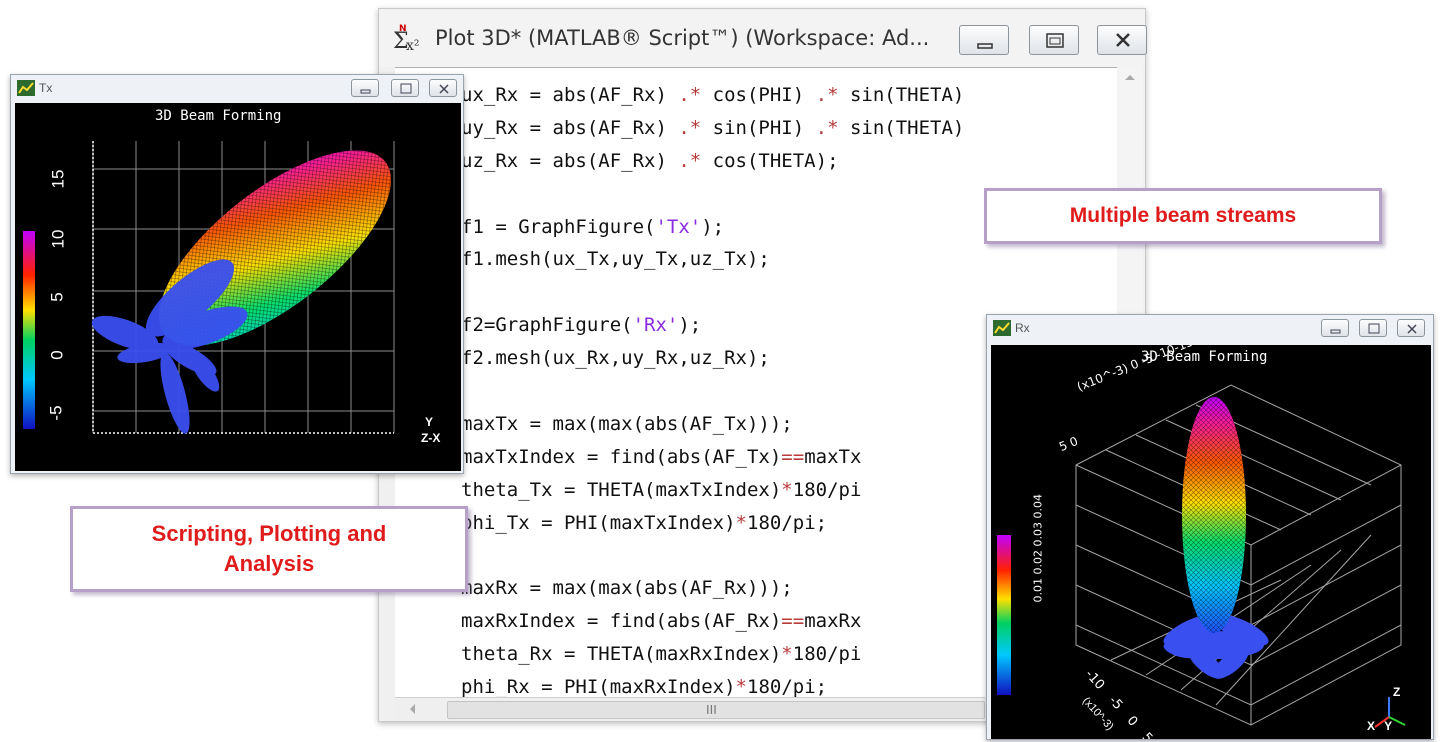 Image resolution: width=1440 pixels, height=742 pixels. What do you see at coordinates (1397, 692) in the screenshot?
I see `rx-axis-z-label: Z` at bounding box center [1397, 692].